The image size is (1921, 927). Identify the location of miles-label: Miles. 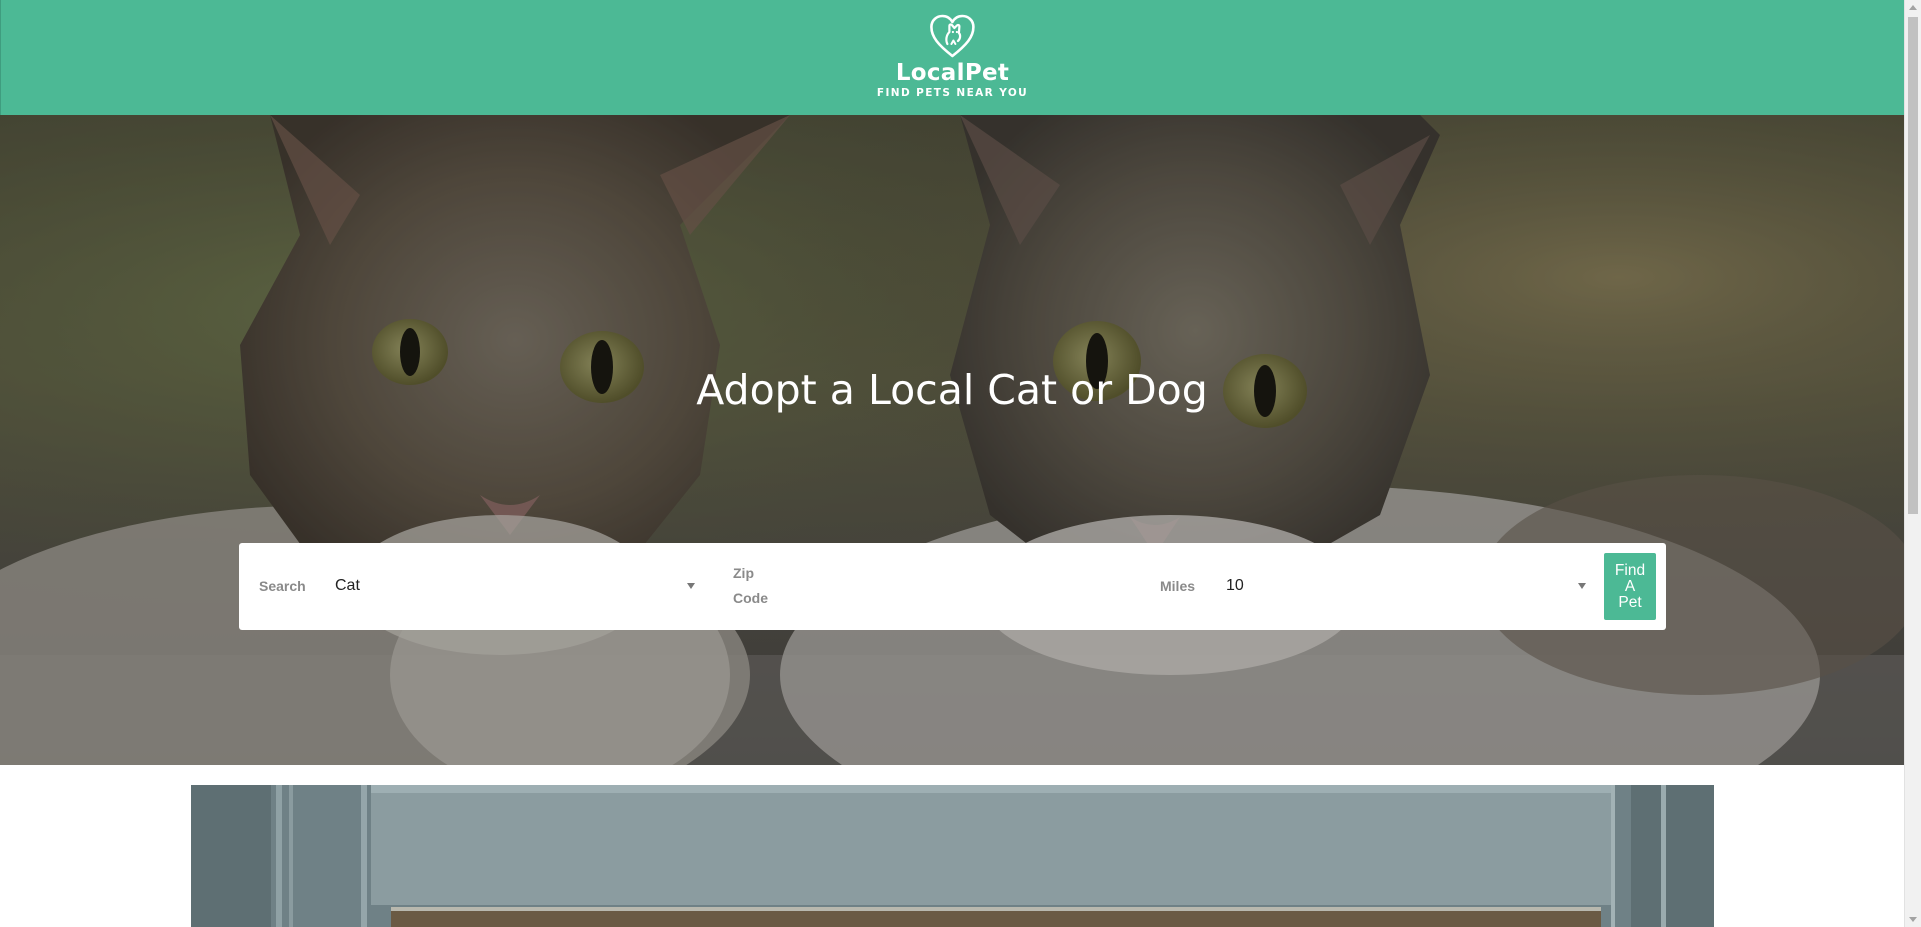
(1178, 586).